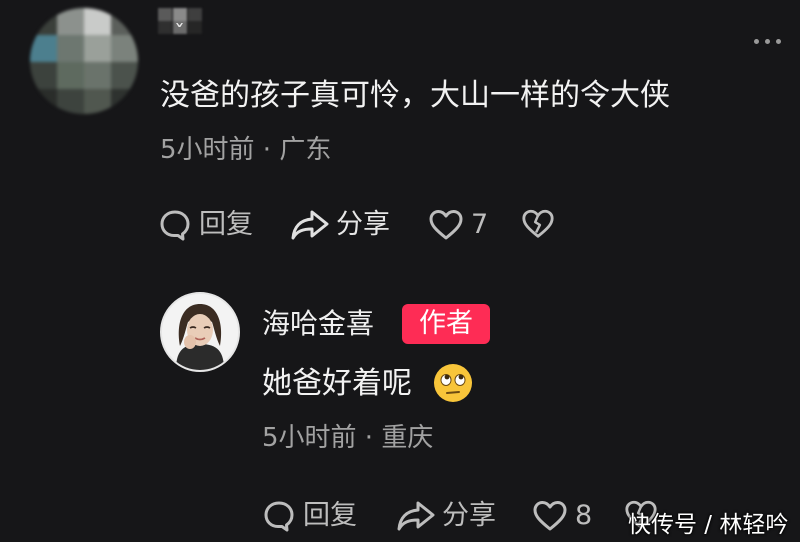 The width and height of the screenshot is (800, 542). I want to click on comment-text: 没爸的孩子真可怜，大山一样的令大侠, so click(415, 95).